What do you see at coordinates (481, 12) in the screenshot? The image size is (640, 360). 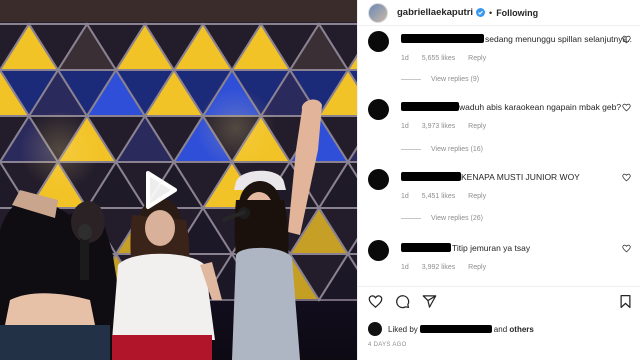 I see `verified-badge-icon` at bounding box center [481, 12].